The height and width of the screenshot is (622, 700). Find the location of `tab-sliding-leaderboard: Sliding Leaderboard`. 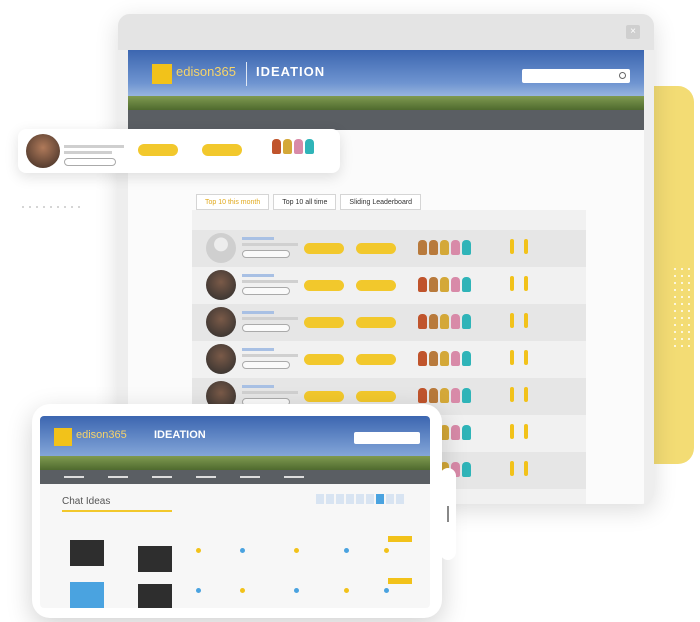

tab-sliding-leaderboard: Sliding Leaderboard is located at coordinates (381, 202).